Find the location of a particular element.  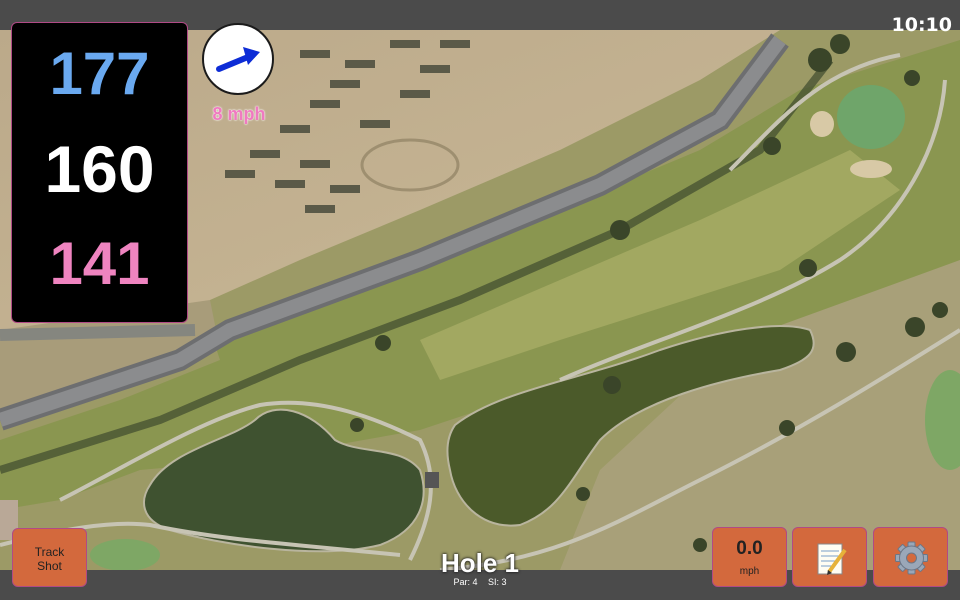

track-shot-label-line2: Shot is located at coordinates (49, 566).